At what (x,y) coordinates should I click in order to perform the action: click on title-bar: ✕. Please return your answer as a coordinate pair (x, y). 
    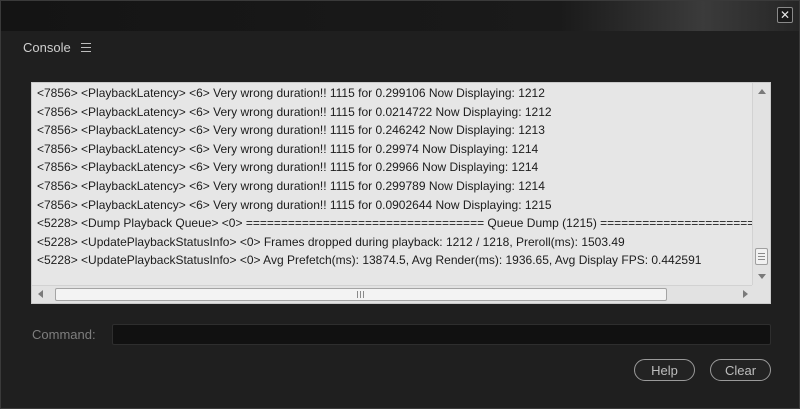
    Looking at the image, I should click on (400, 16).